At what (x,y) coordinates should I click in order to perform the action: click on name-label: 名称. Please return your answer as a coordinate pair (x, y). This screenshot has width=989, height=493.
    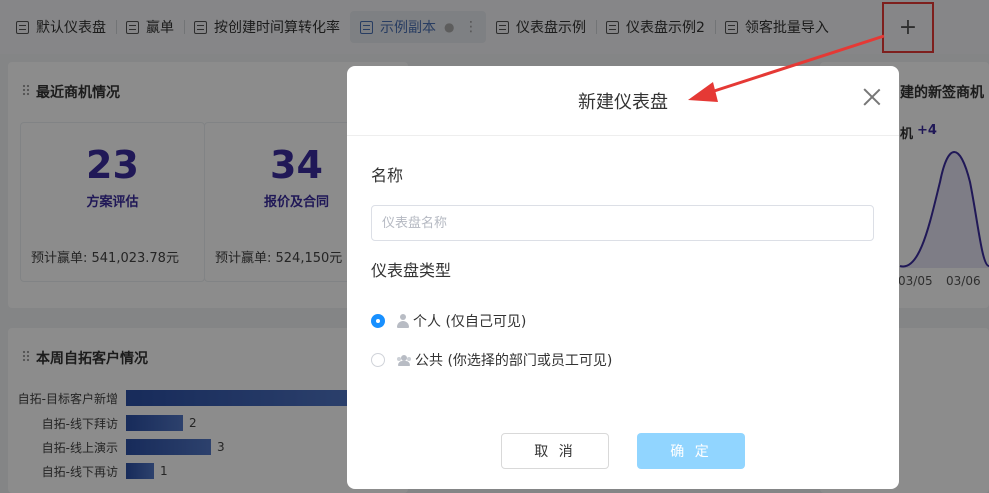
    Looking at the image, I should click on (387, 175).